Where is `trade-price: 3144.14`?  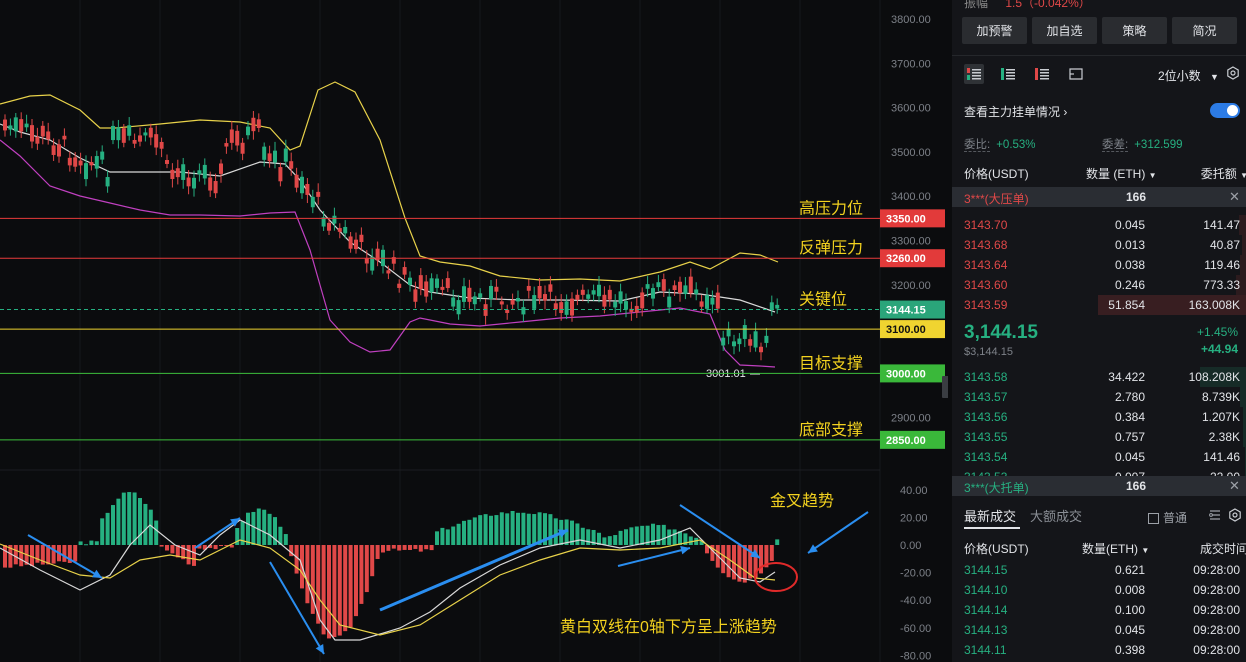
trade-price: 3144.14 is located at coordinates (986, 610).